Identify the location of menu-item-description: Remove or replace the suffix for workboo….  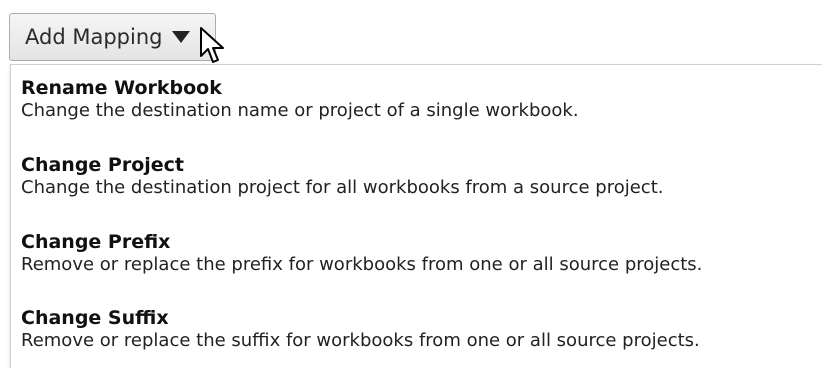
(360, 340).